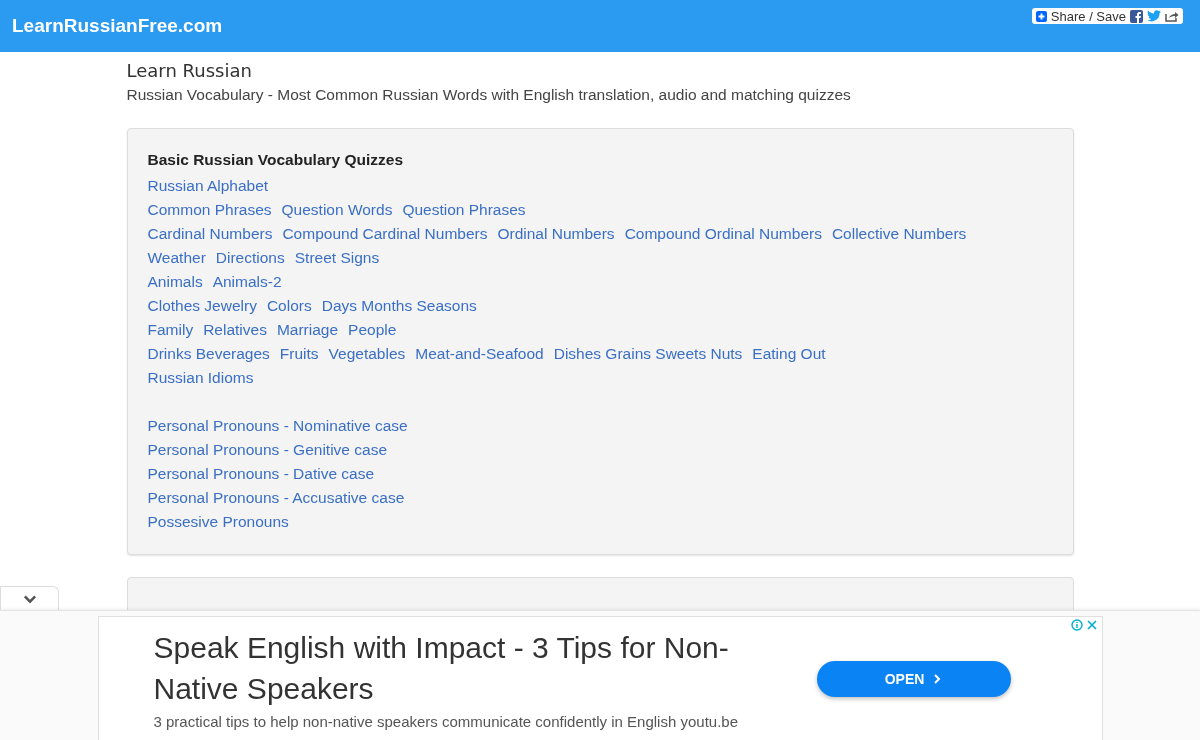  What do you see at coordinates (277, 426) in the screenshot?
I see `quiz-link: Personal Pronouns - Nominative case` at bounding box center [277, 426].